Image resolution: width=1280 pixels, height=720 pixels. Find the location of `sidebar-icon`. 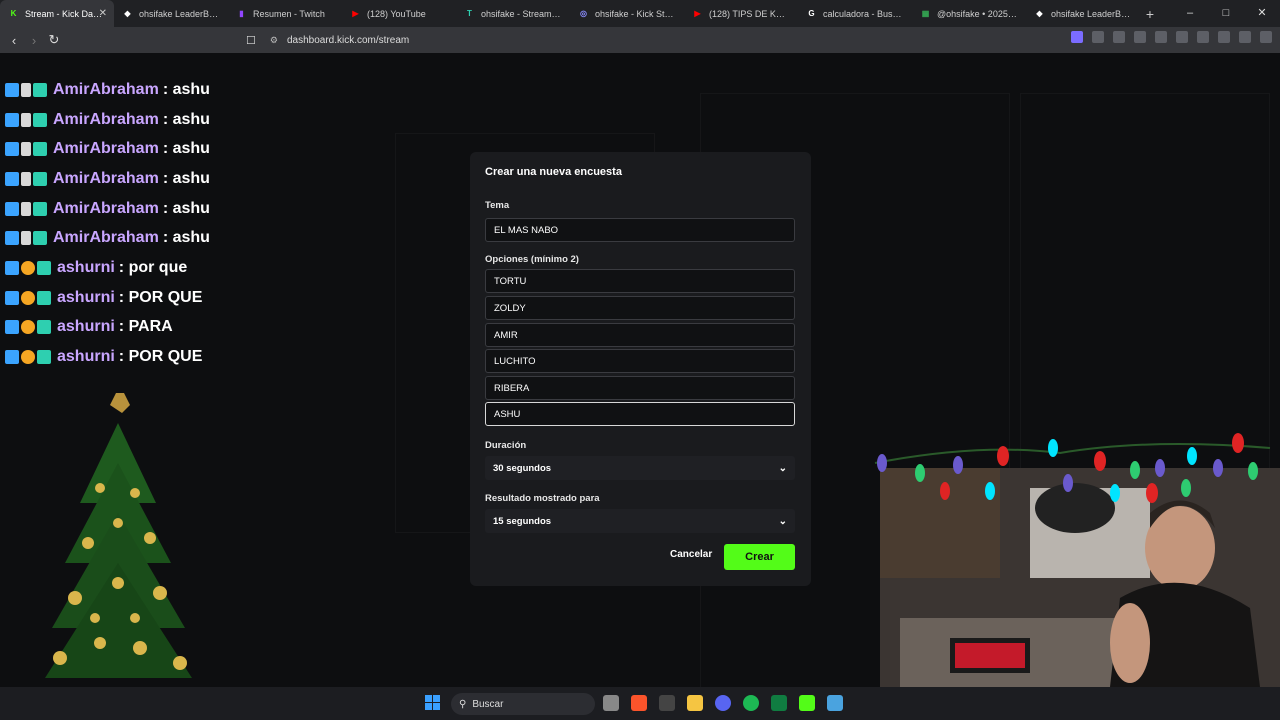

sidebar-icon is located at coordinates (1182, 37).